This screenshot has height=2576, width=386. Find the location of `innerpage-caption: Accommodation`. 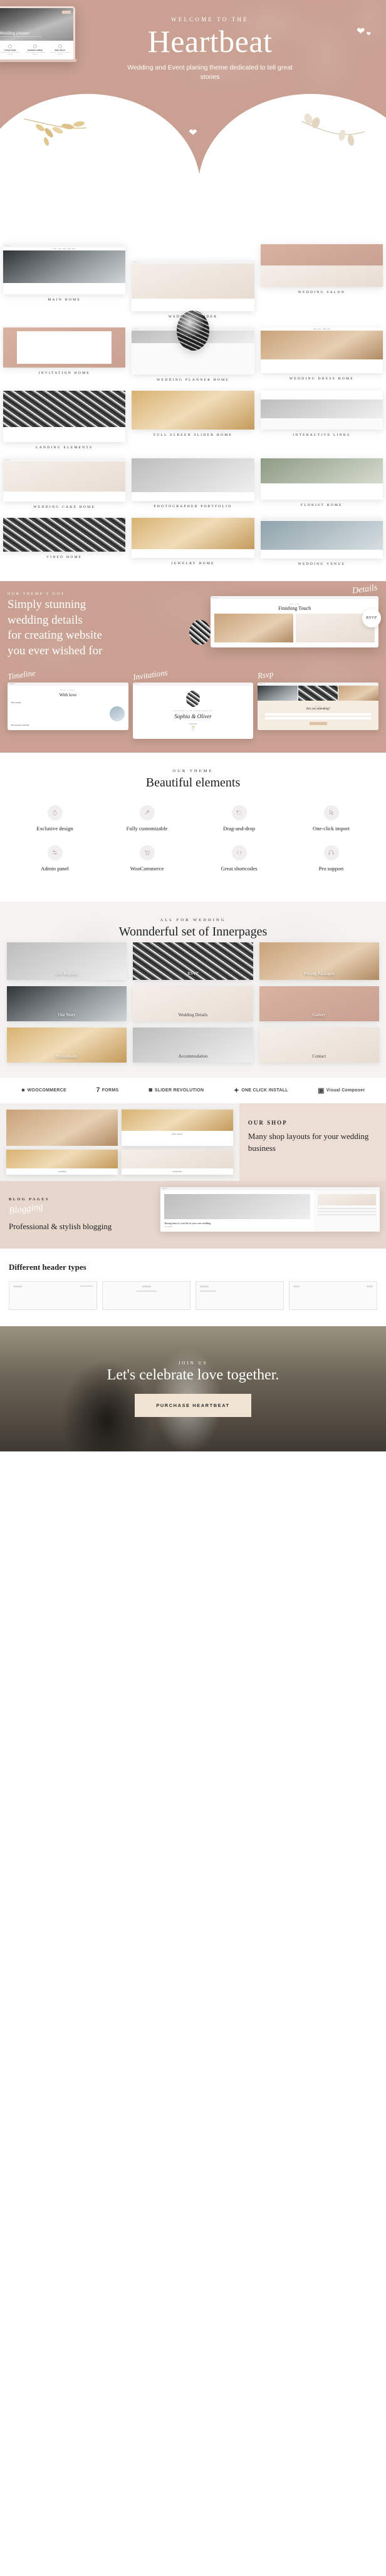

innerpage-caption: Accommodation is located at coordinates (193, 1056).